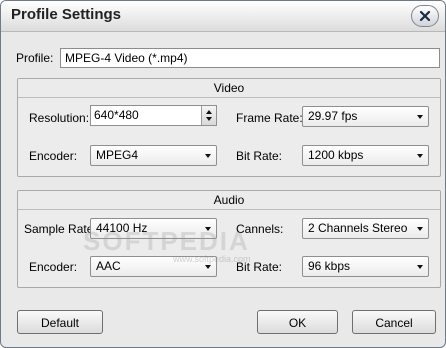 Image resolution: width=446 pixels, height=348 pixels. I want to click on close-button, so click(425, 16).